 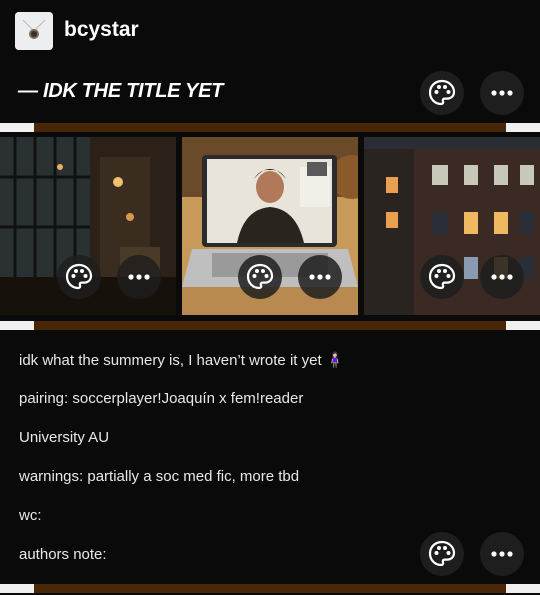 I want to click on post-title: — IDK THE TITLE YET, so click(x=121, y=91).